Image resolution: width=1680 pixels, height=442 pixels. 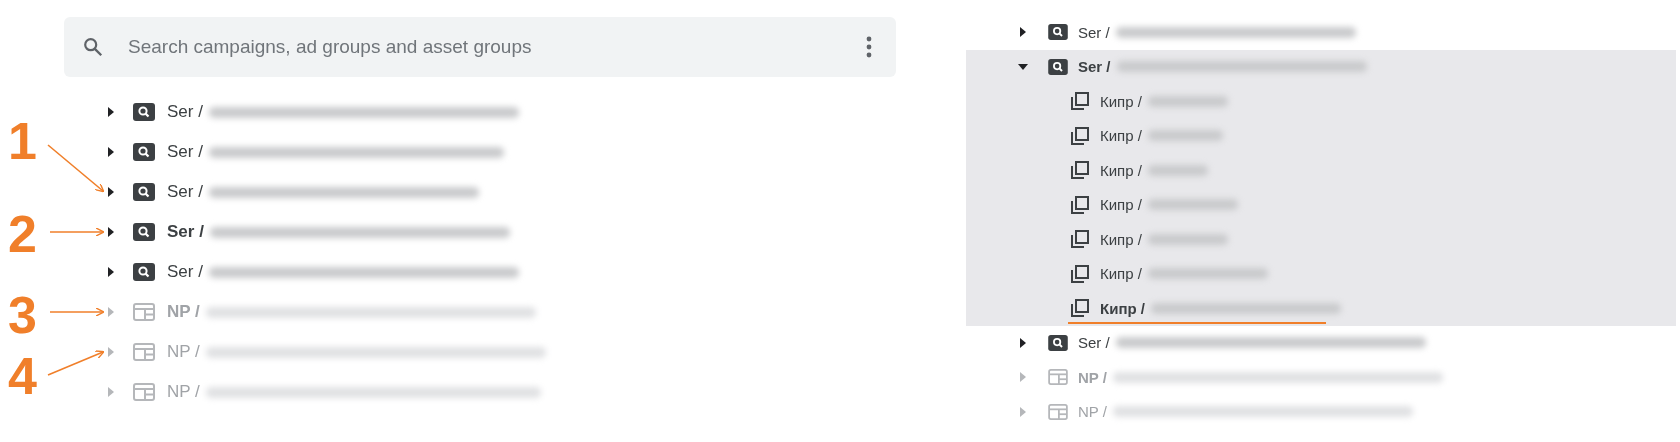 I want to click on search-field: Search campaigns, ad groups and asset groups, so click(x=496, y=47).